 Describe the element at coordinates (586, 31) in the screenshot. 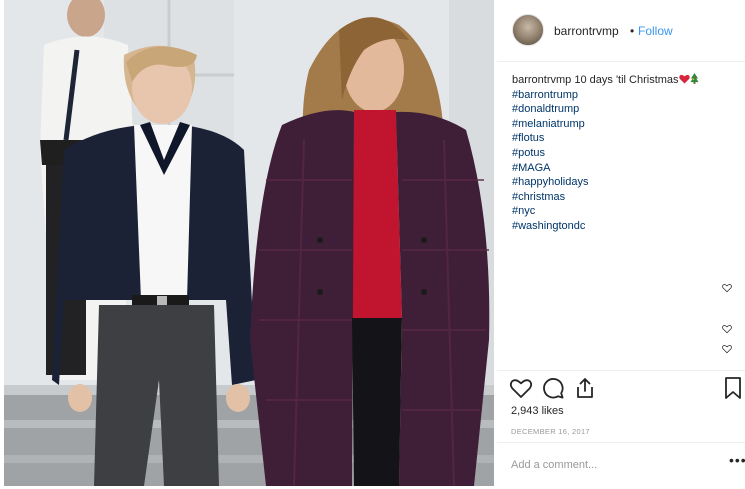

I see `username-link: barrontrvmp` at that location.